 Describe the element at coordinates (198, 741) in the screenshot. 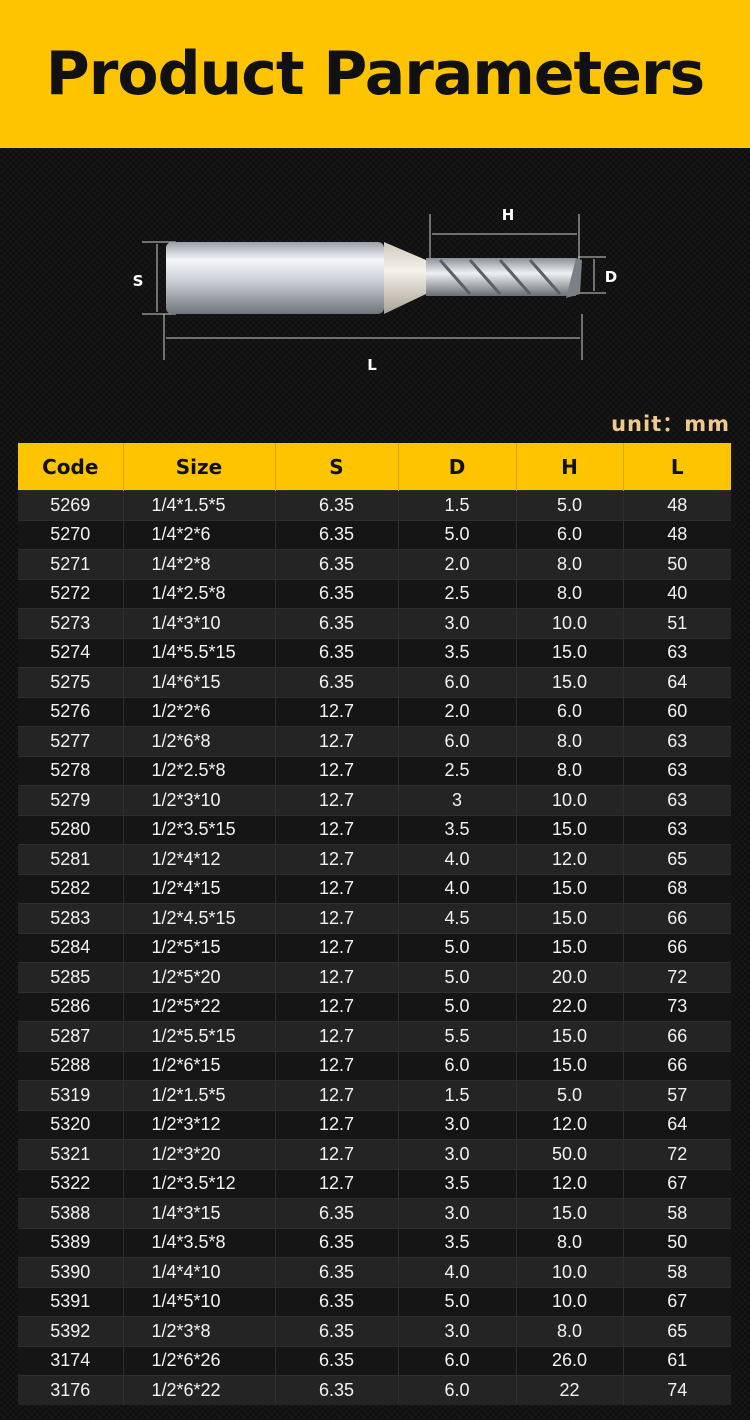

I see `cell-size: 1/2*6*8` at that location.